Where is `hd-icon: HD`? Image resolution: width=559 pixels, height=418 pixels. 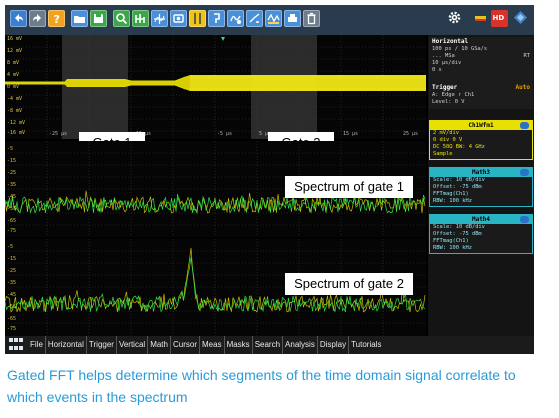
hd-icon: HD is located at coordinates (499, 18).